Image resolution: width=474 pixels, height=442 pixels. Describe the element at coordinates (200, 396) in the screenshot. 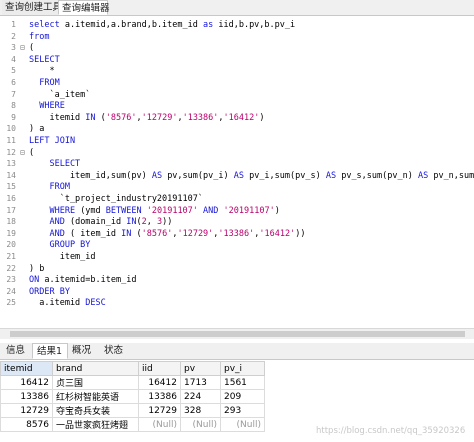

I see `cell-pv: 224` at that location.